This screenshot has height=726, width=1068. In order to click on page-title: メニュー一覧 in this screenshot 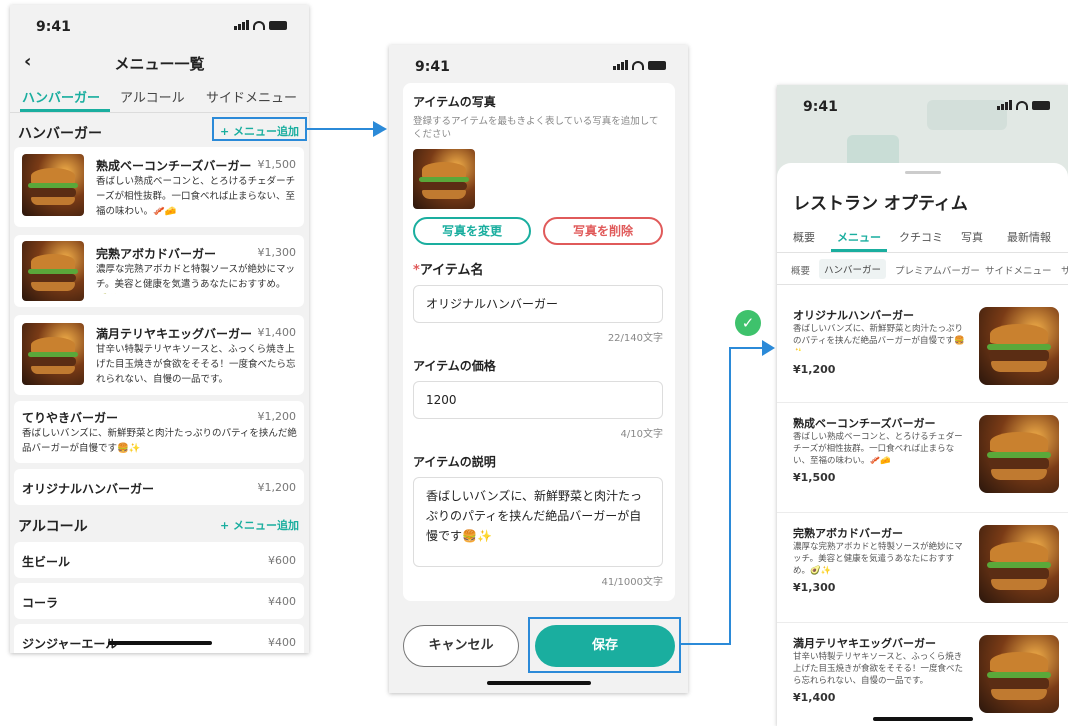, I will do `click(159, 64)`.